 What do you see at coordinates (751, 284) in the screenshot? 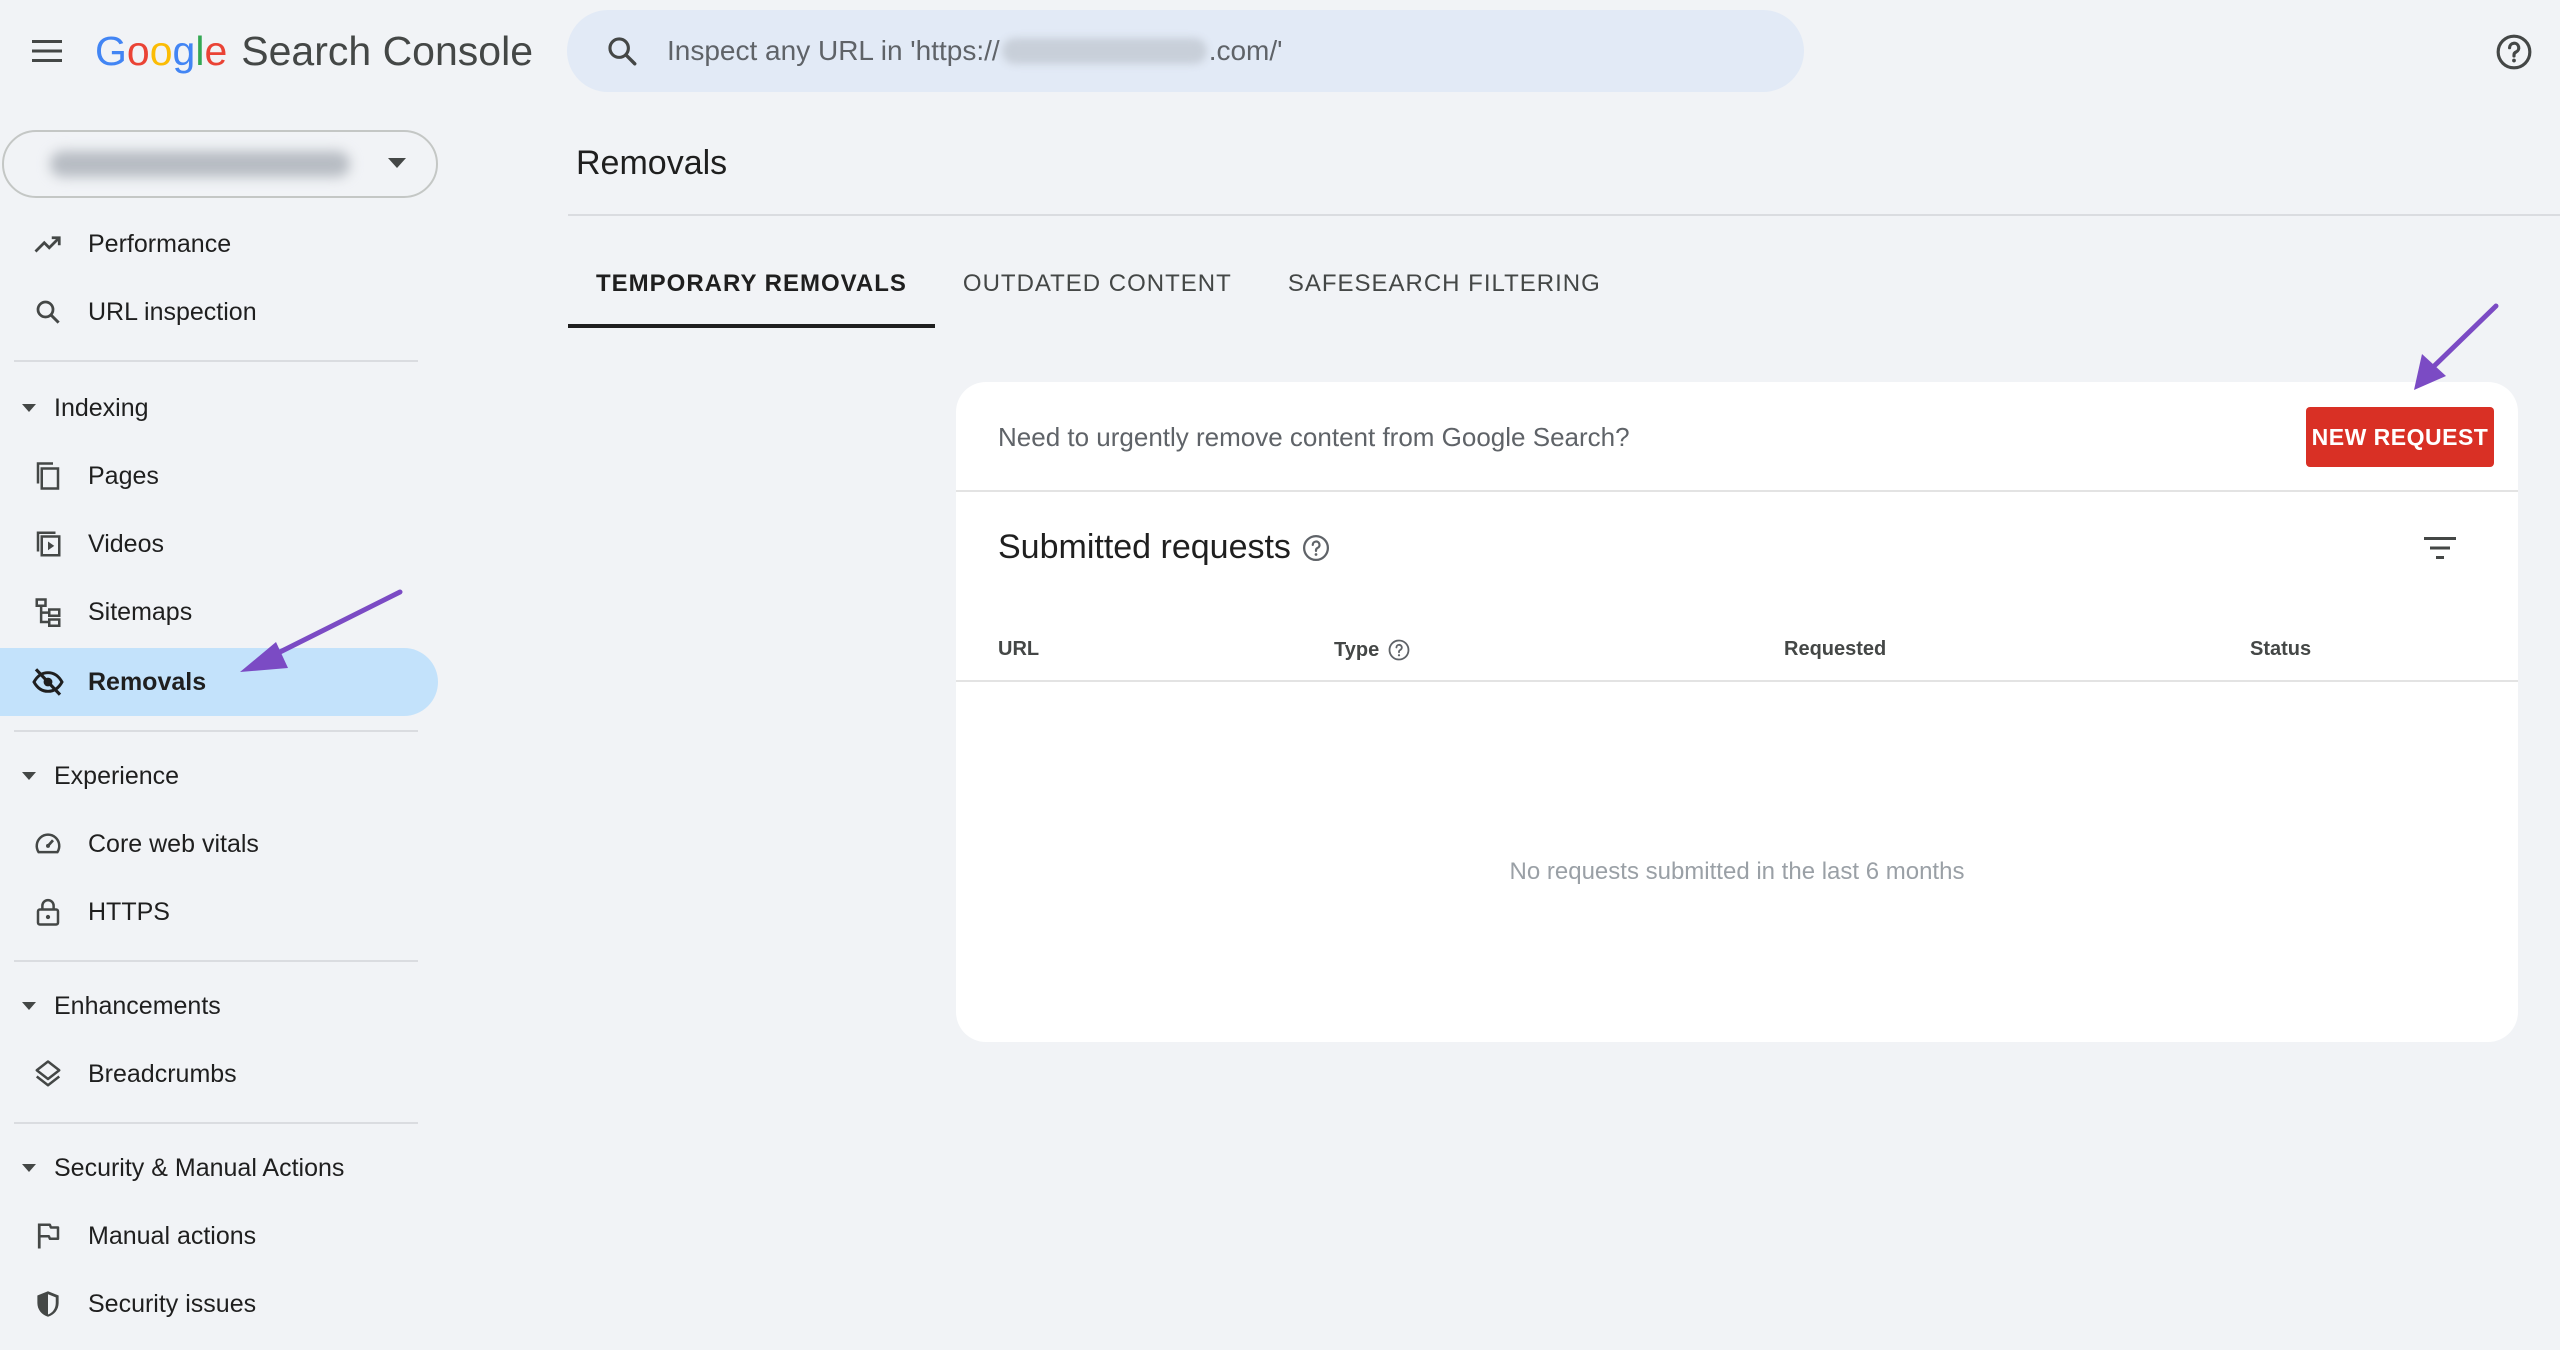
I see `tab-temporary-removals: TEMPORARY REMOVALS` at bounding box center [751, 284].